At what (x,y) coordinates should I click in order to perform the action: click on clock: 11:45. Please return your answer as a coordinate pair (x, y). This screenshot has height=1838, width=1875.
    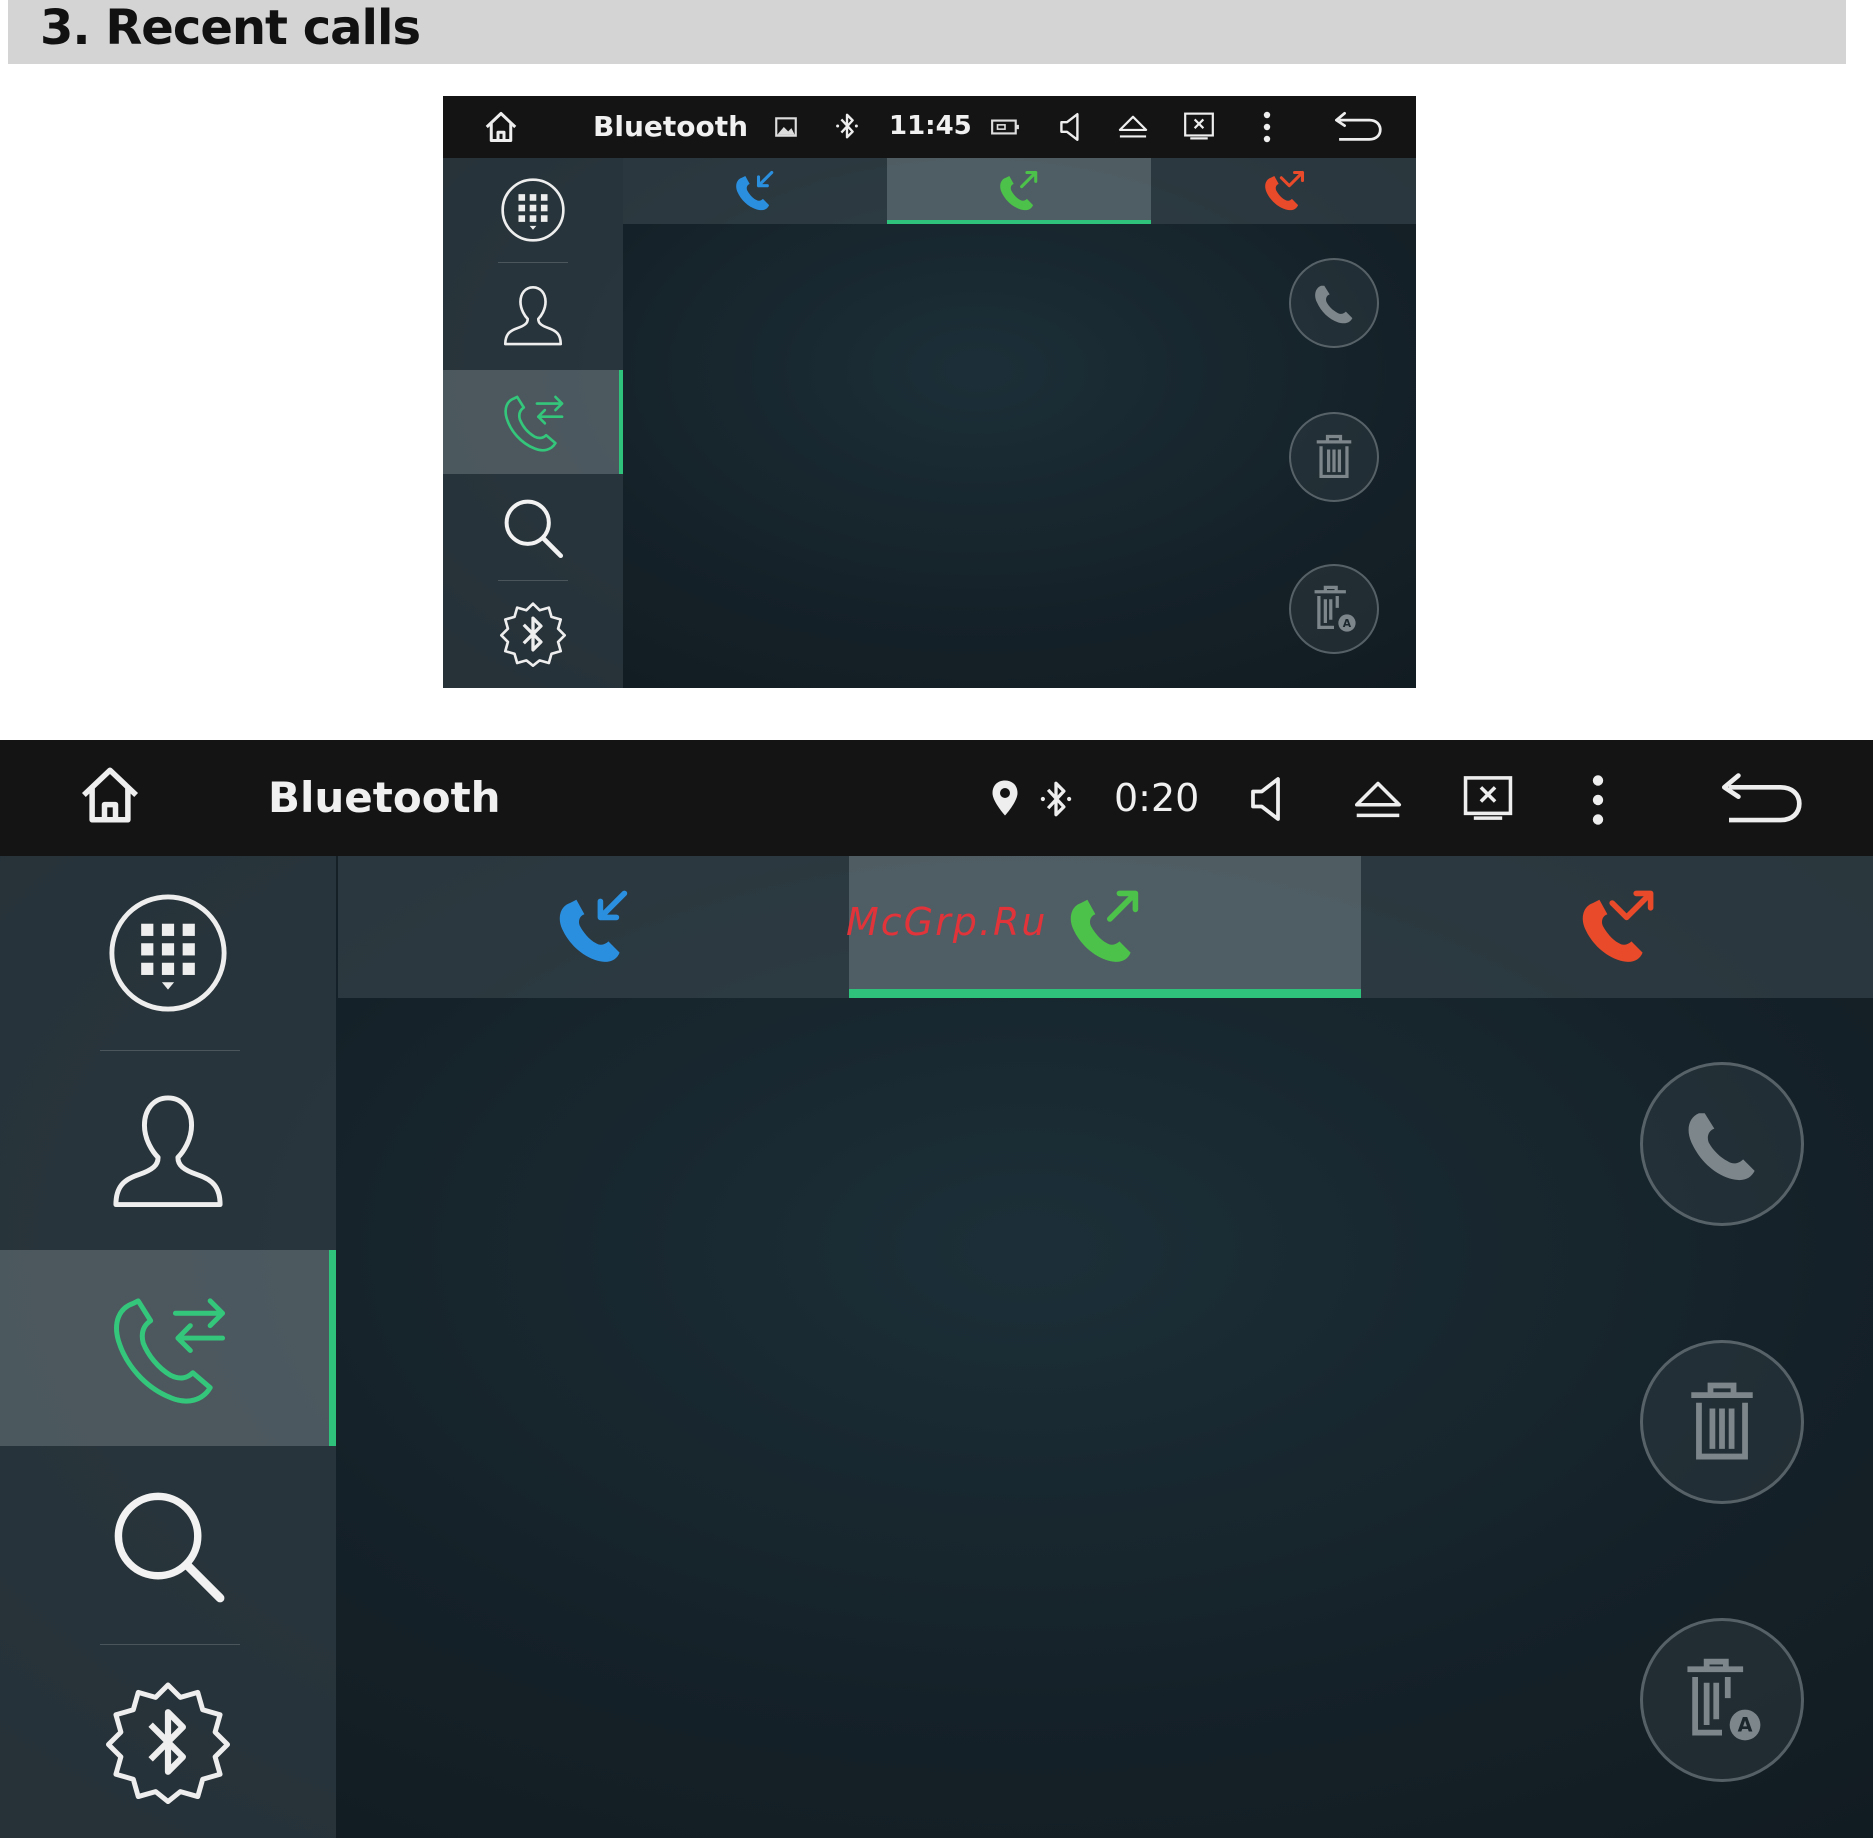
    Looking at the image, I should click on (930, 126).